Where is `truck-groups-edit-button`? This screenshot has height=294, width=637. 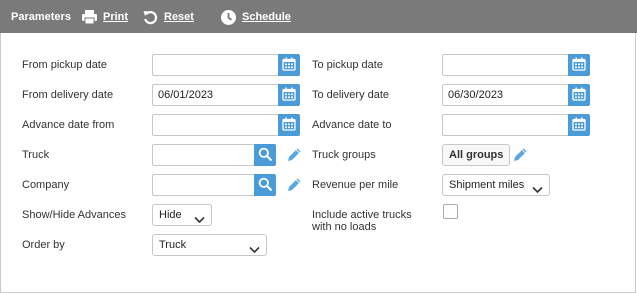 truck-groups-edit-button is located at coordinates (520, 155).